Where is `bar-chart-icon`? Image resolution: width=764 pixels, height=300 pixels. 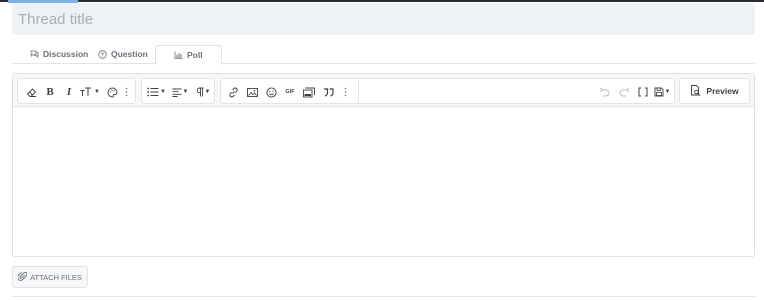 bar-chart-icon is located at coordinates (178, 55).